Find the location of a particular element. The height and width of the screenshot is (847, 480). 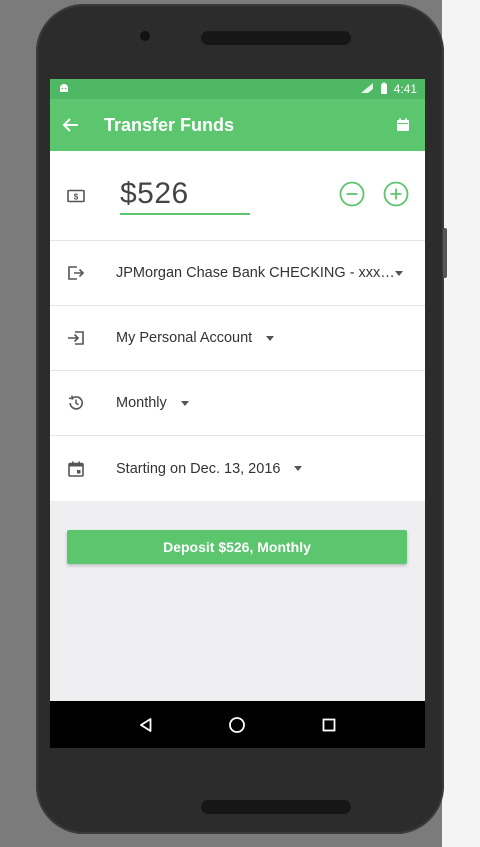

frequency-select: Monthly is located at coordinates (237, 403).